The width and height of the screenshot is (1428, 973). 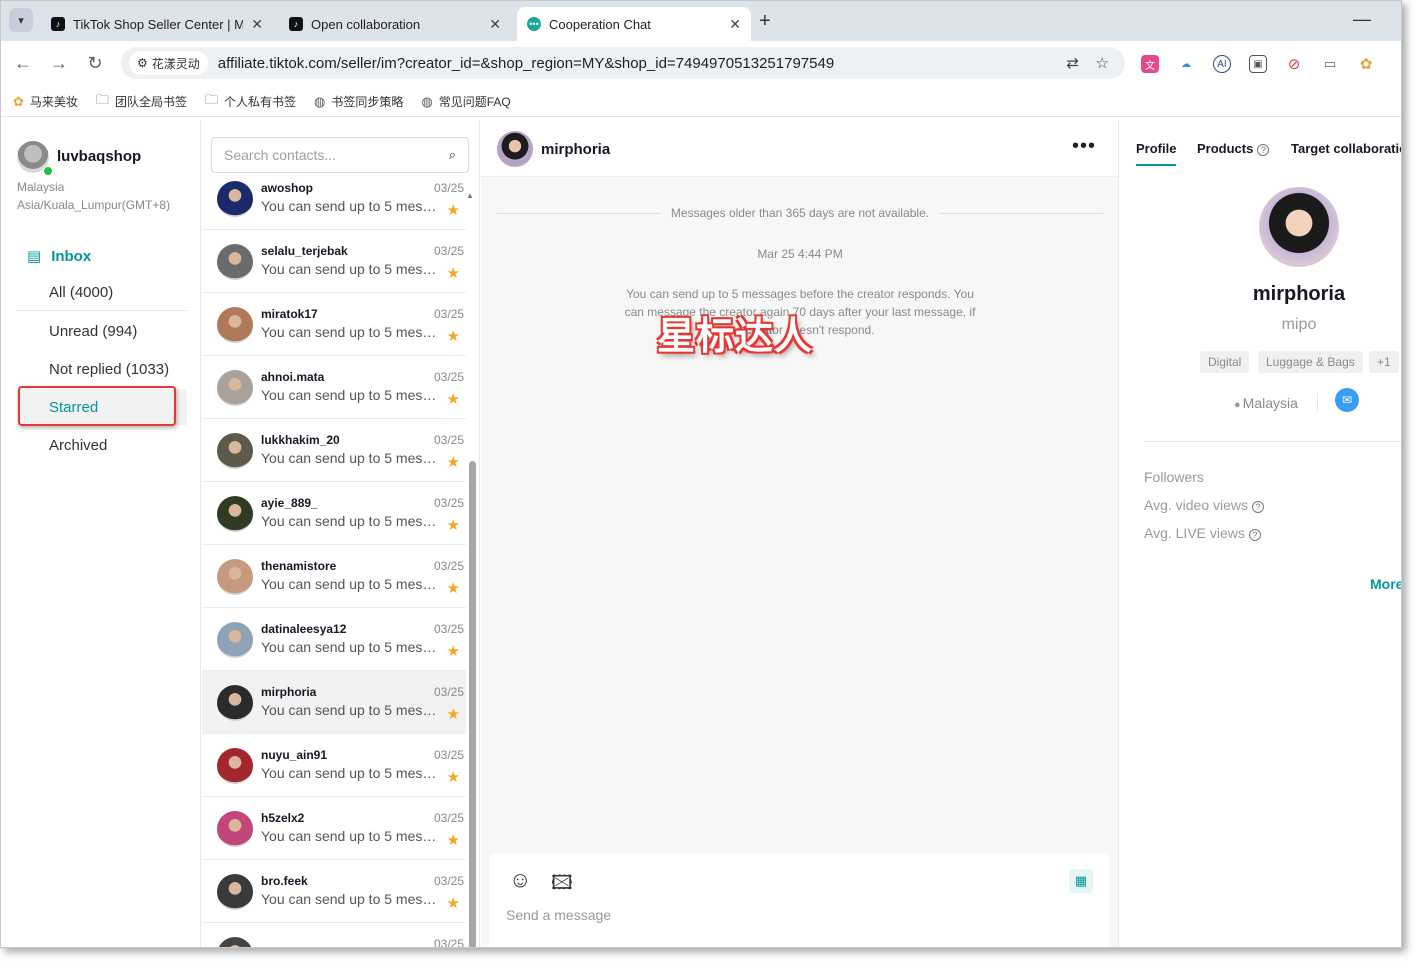 What do you see at coordinates (562, 885) in the screenshot?
I see `image-icon: 🖾` at bounding box center [562, 885].